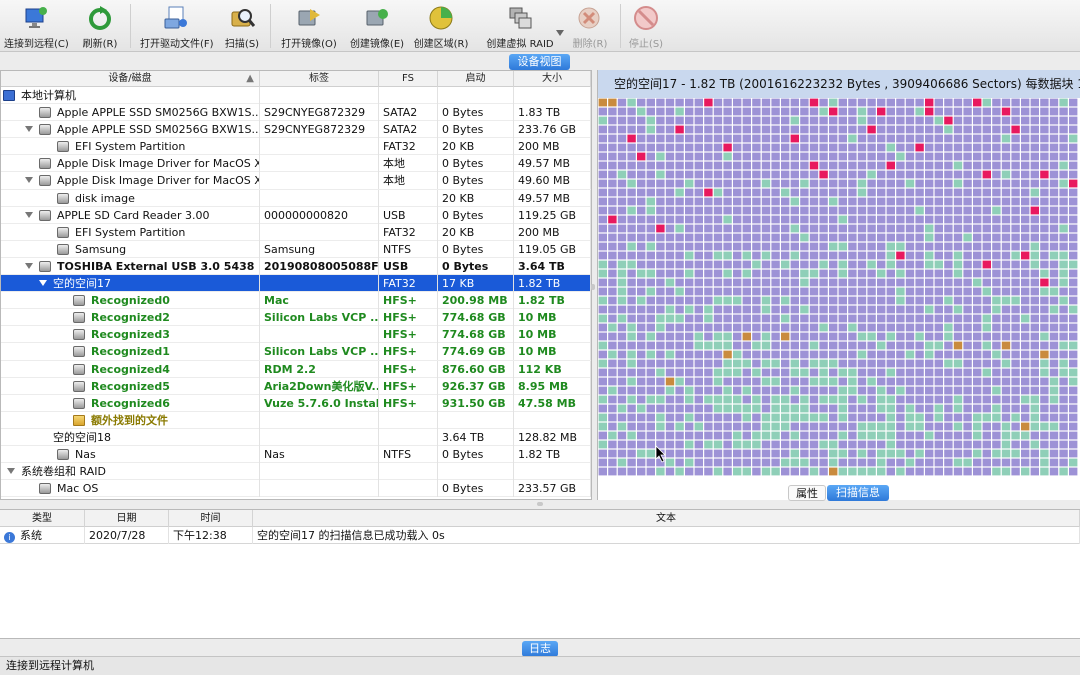 Image resolution: width=1080 pixels, height=675 pixels. Describe the element at coordinates (858, 493) in the screenshot. I see `tab-scan-info: 扫描信息` at that location.